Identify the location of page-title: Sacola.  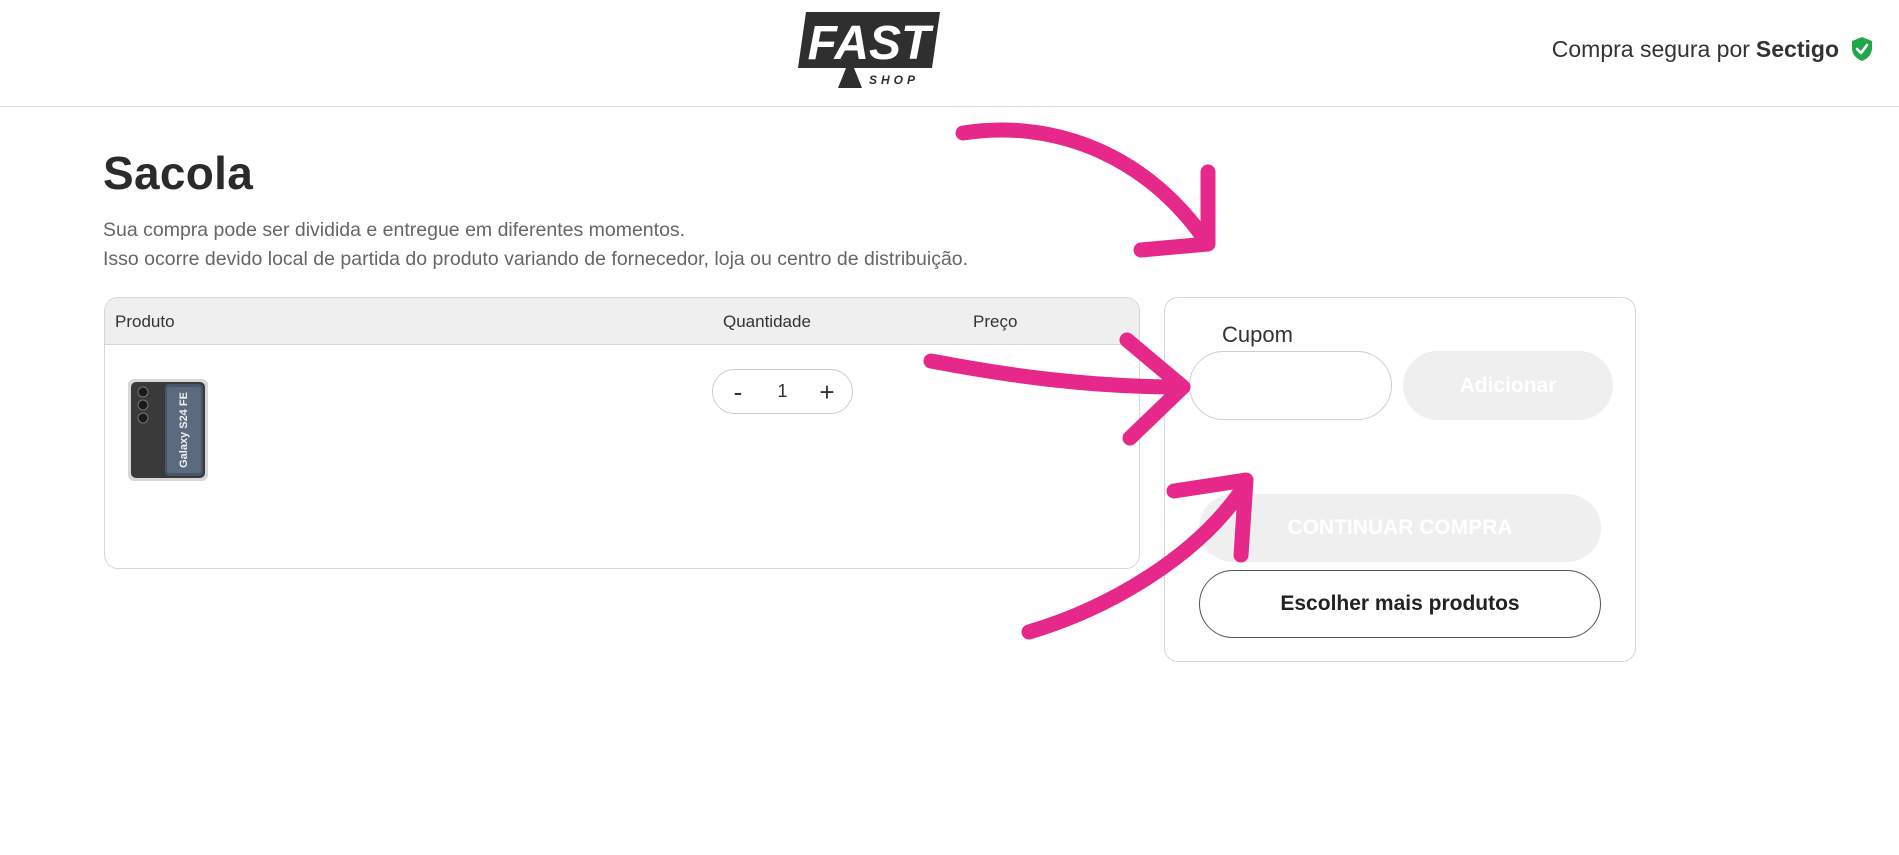
(178, 173).